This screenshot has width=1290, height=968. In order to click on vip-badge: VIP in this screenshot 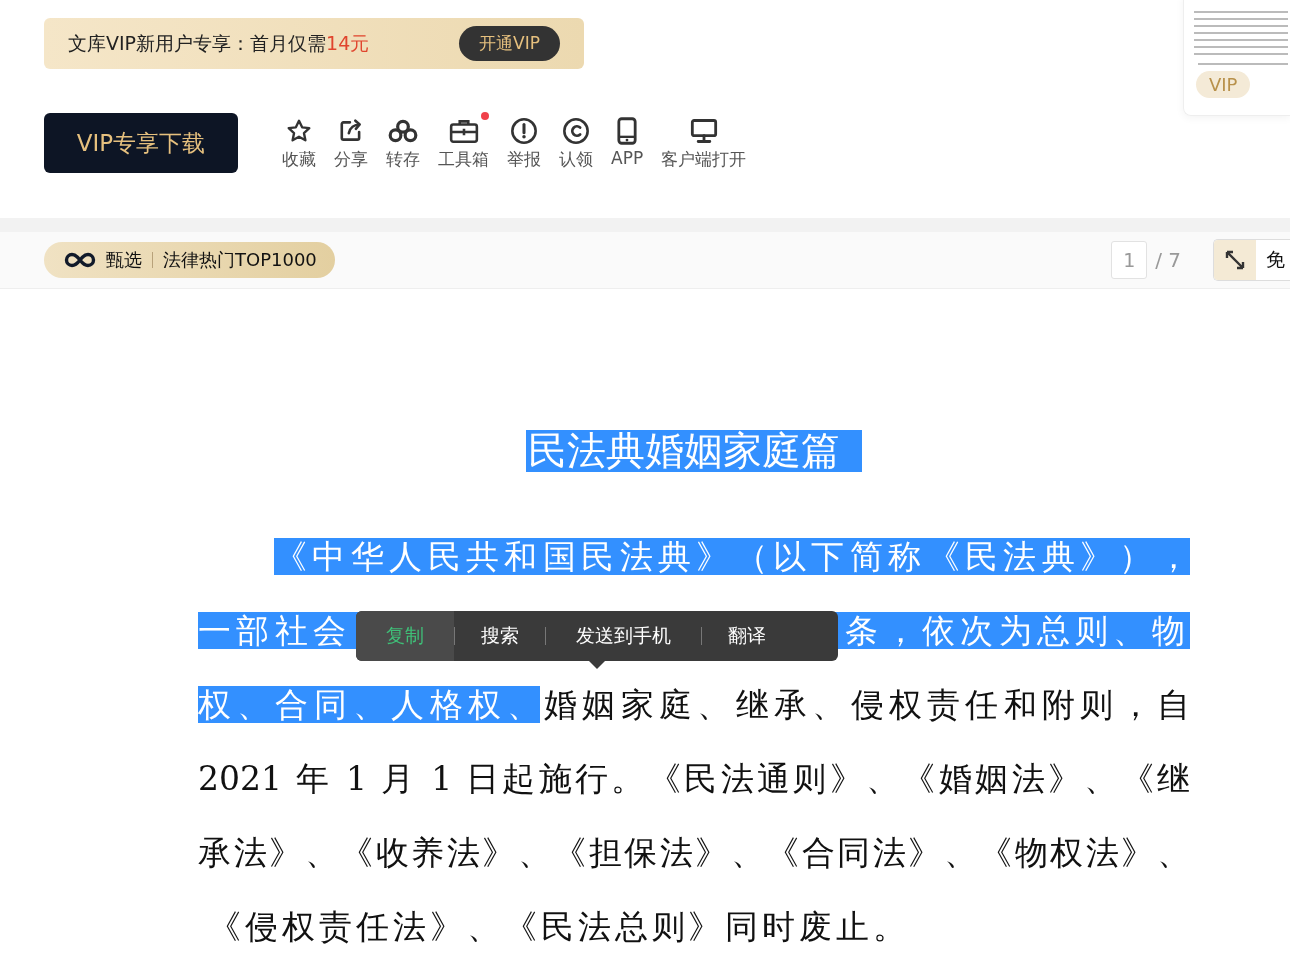, I will do `click(1223, 84)`.